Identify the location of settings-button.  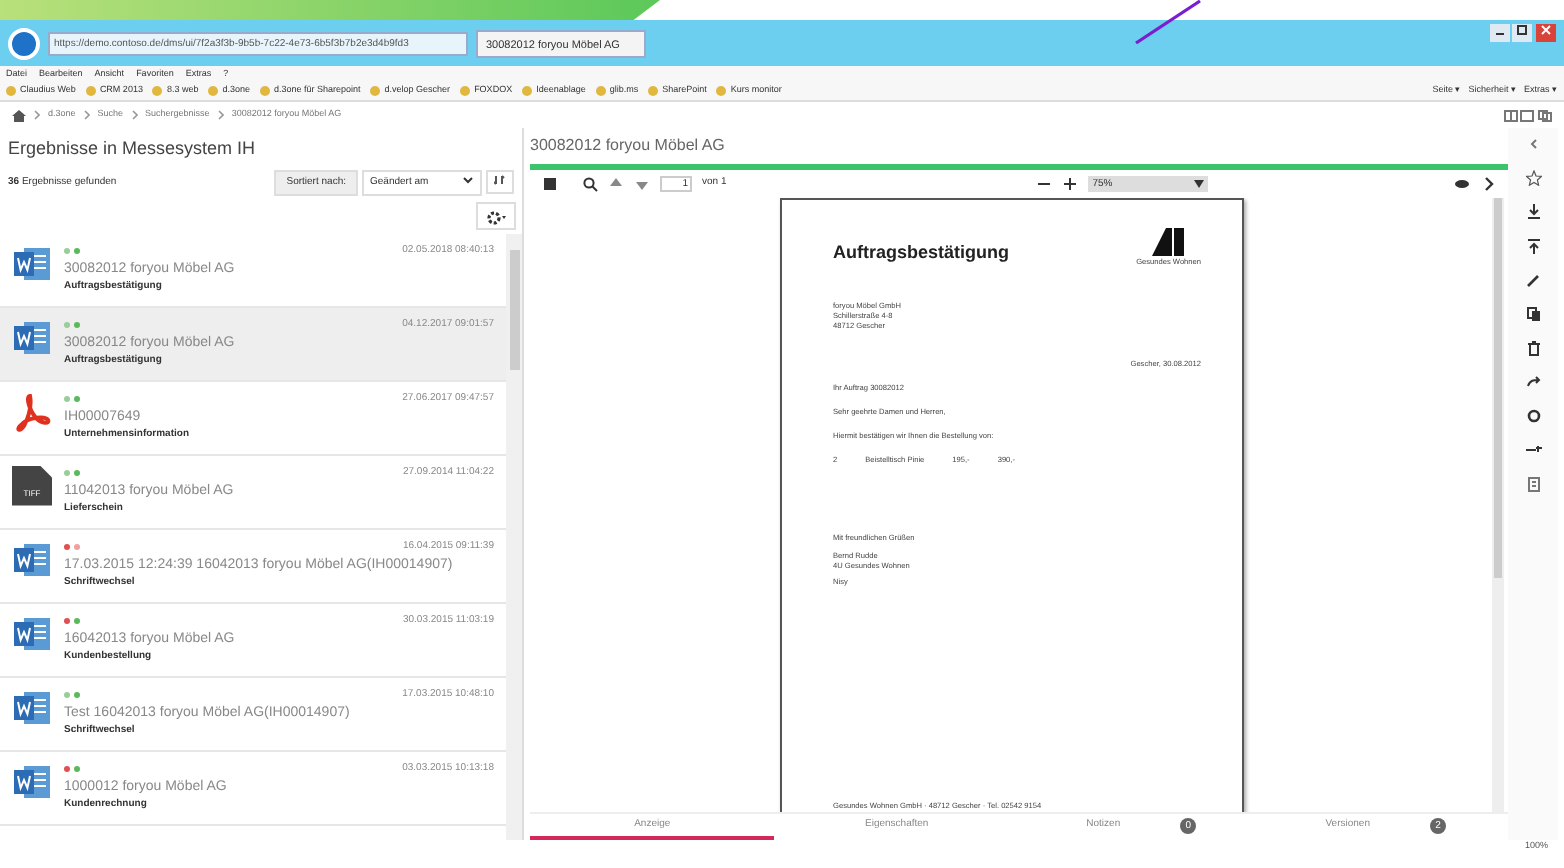
(495, 216).